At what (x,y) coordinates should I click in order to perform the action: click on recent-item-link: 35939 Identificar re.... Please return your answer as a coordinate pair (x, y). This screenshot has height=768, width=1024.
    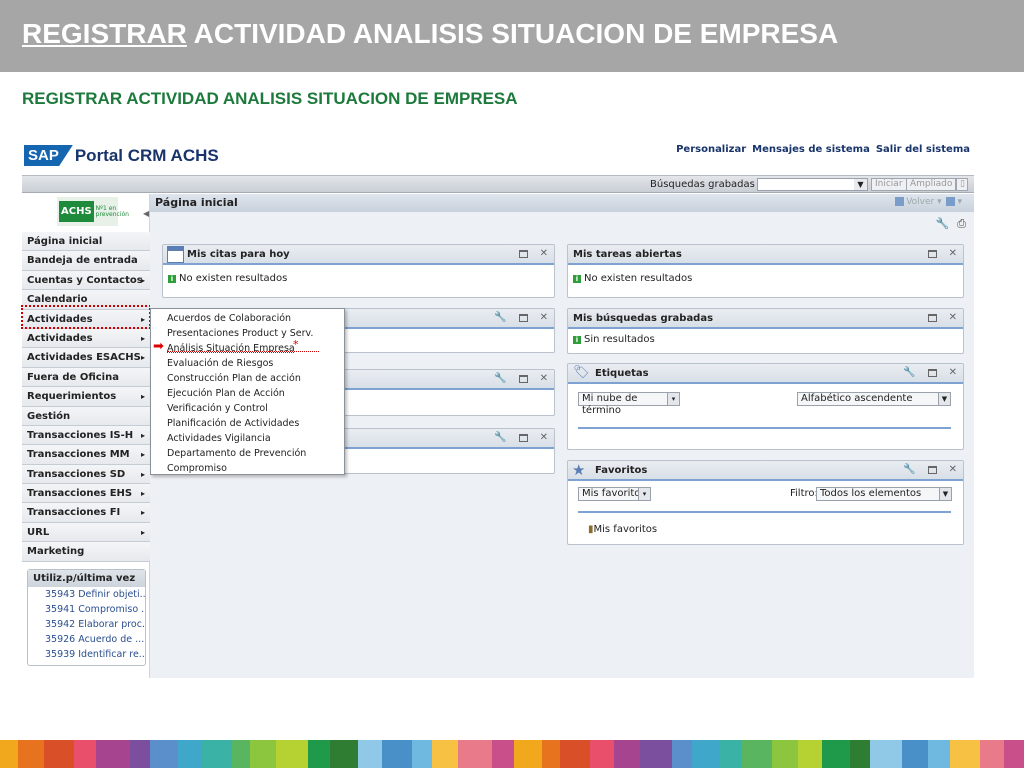
    Looking at the image, I should click on (86, 654).